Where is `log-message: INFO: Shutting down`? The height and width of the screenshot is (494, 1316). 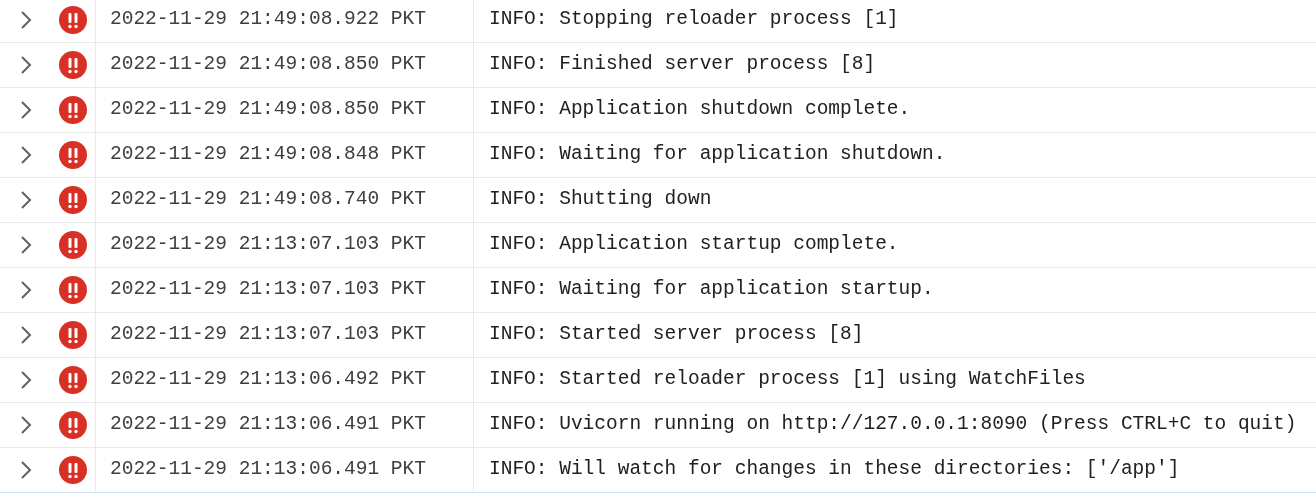 log-message: INFO: Shutting down is located at coordinates (600, 200).